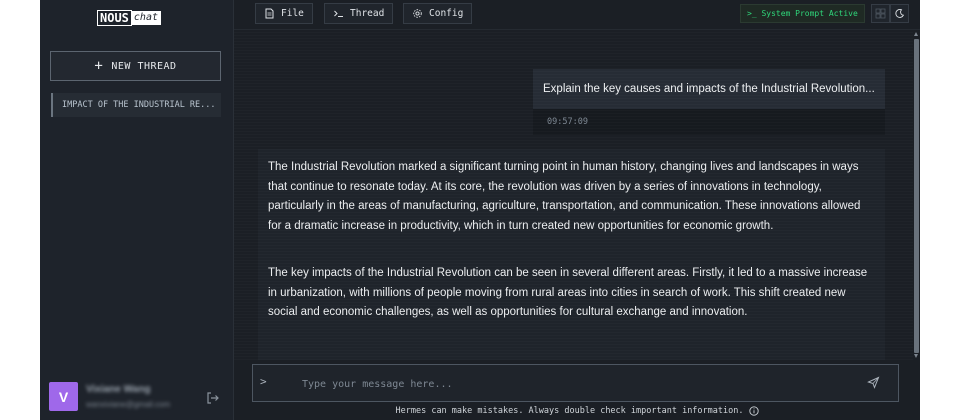 The image size is (960, 420). I want to click on scroll-down-arrow, so click(916, 356).